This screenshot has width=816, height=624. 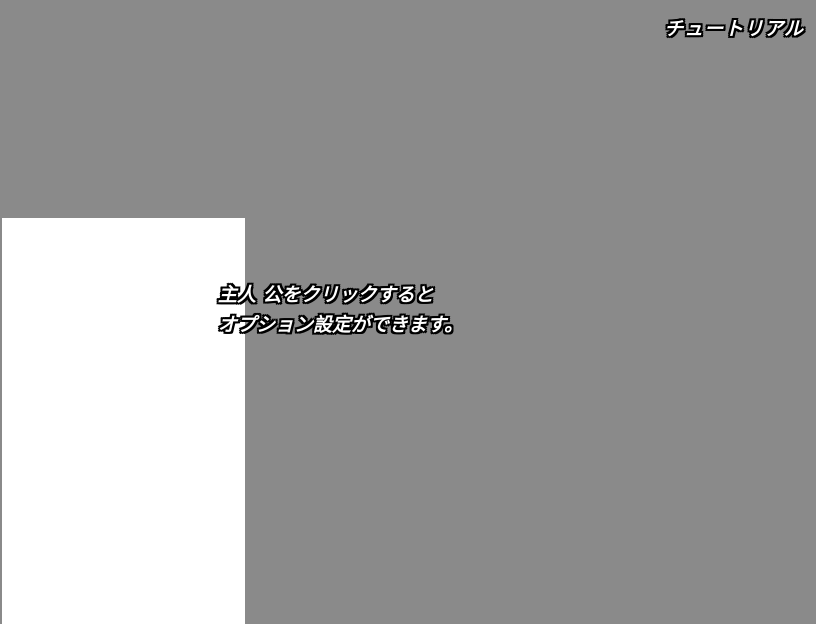 What do you see at coordinates (341, 325) in the screenshot?
I see `hint-line-2: オプション設定ができます。` at bounding box center [341, 325].